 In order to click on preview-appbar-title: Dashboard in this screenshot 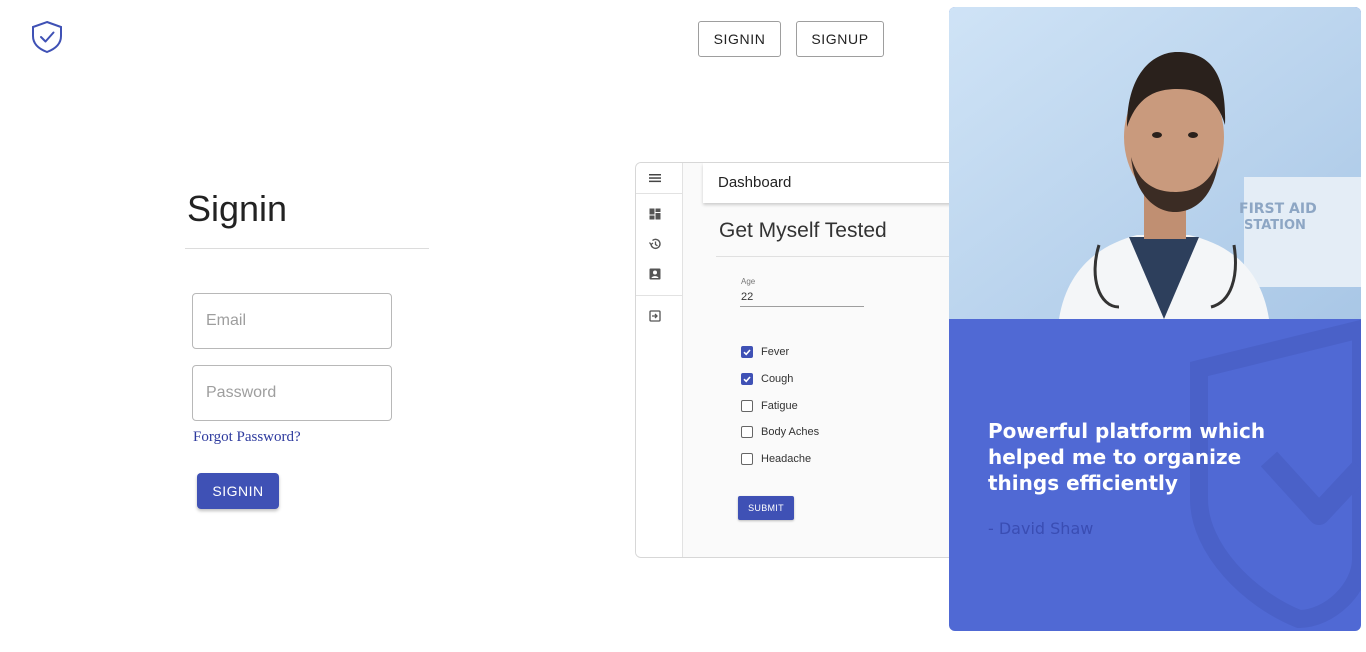, I will do `click(755, 182)`.